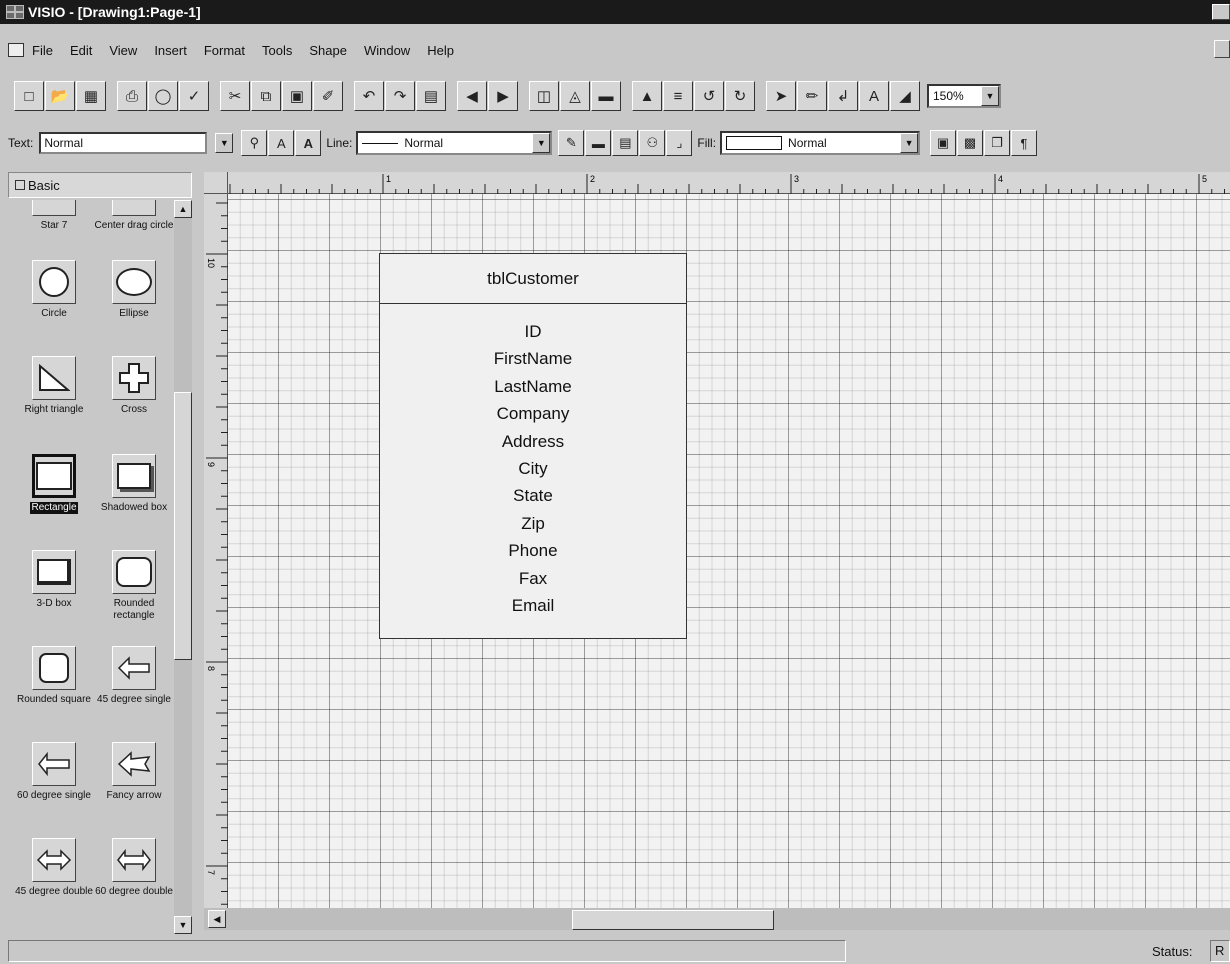  I want to click on connector-tool-icon: ↲, so click(843, 96).